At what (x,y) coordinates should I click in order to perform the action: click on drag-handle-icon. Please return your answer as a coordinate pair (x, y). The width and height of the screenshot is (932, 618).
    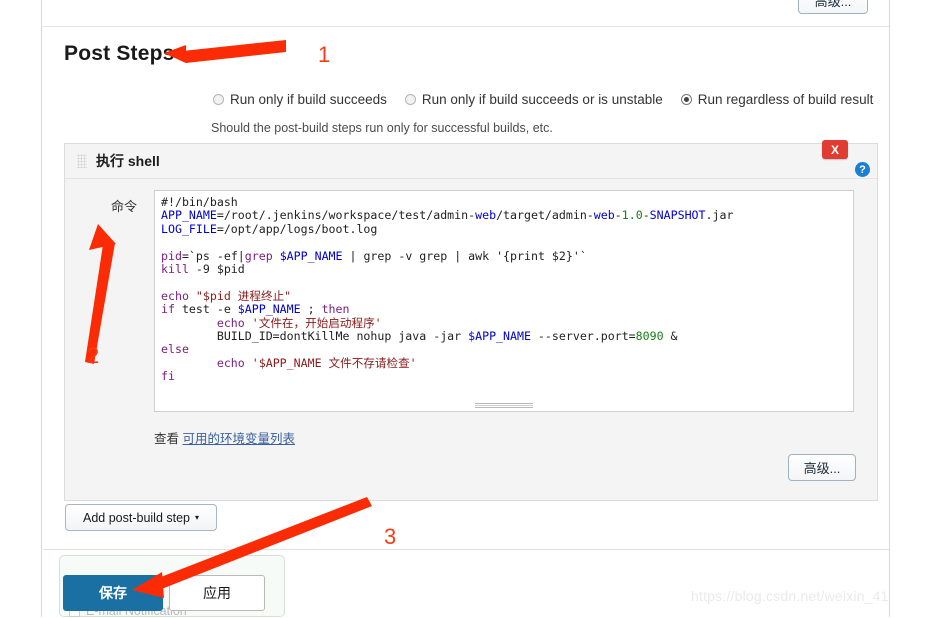
    Looking at the image, I should click on (82, 161).